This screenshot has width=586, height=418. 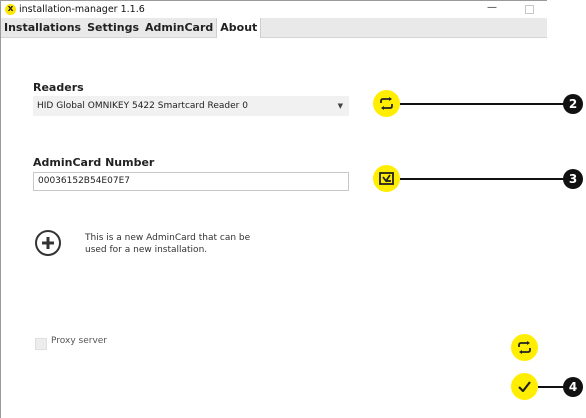 I want to click on minimize-button: —, so click(x=492, y=7).